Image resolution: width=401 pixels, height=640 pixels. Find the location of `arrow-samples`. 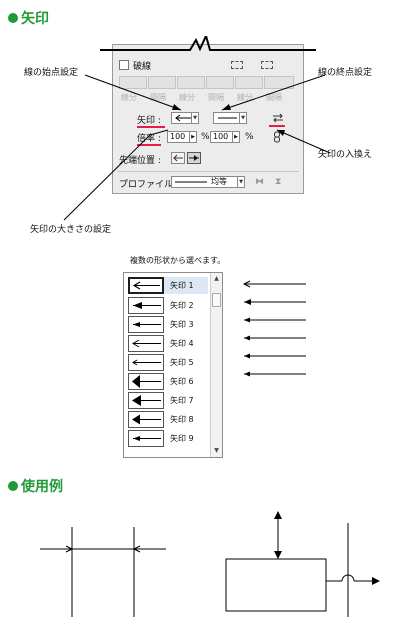

arrow-samples is located at coordinates (274, 328).